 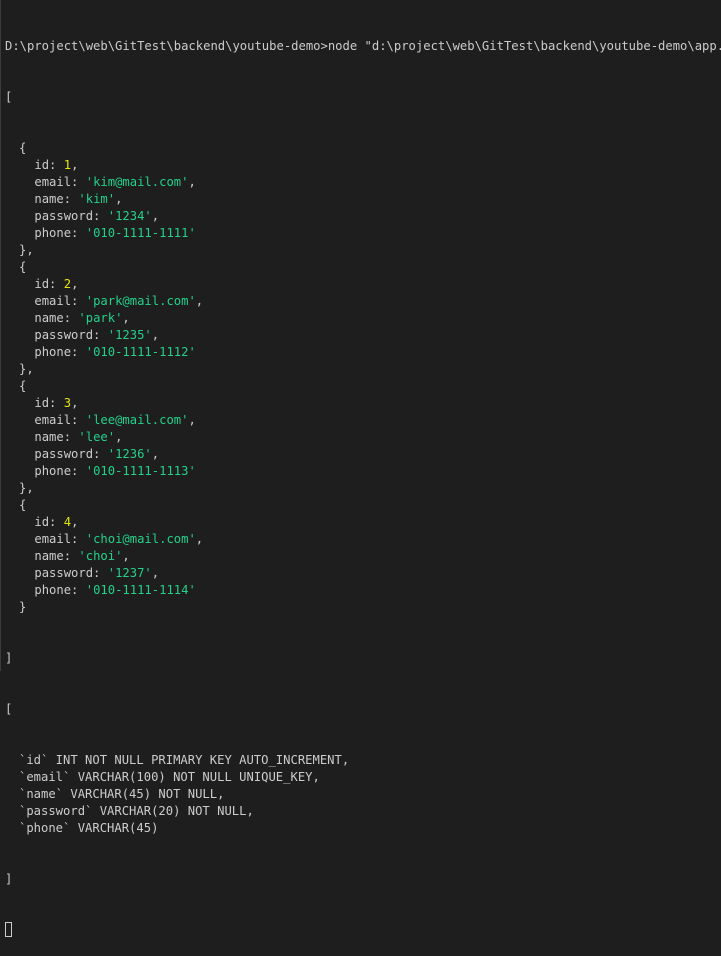 I want to click on field-value-id: 1, so click(x=67, y=165).